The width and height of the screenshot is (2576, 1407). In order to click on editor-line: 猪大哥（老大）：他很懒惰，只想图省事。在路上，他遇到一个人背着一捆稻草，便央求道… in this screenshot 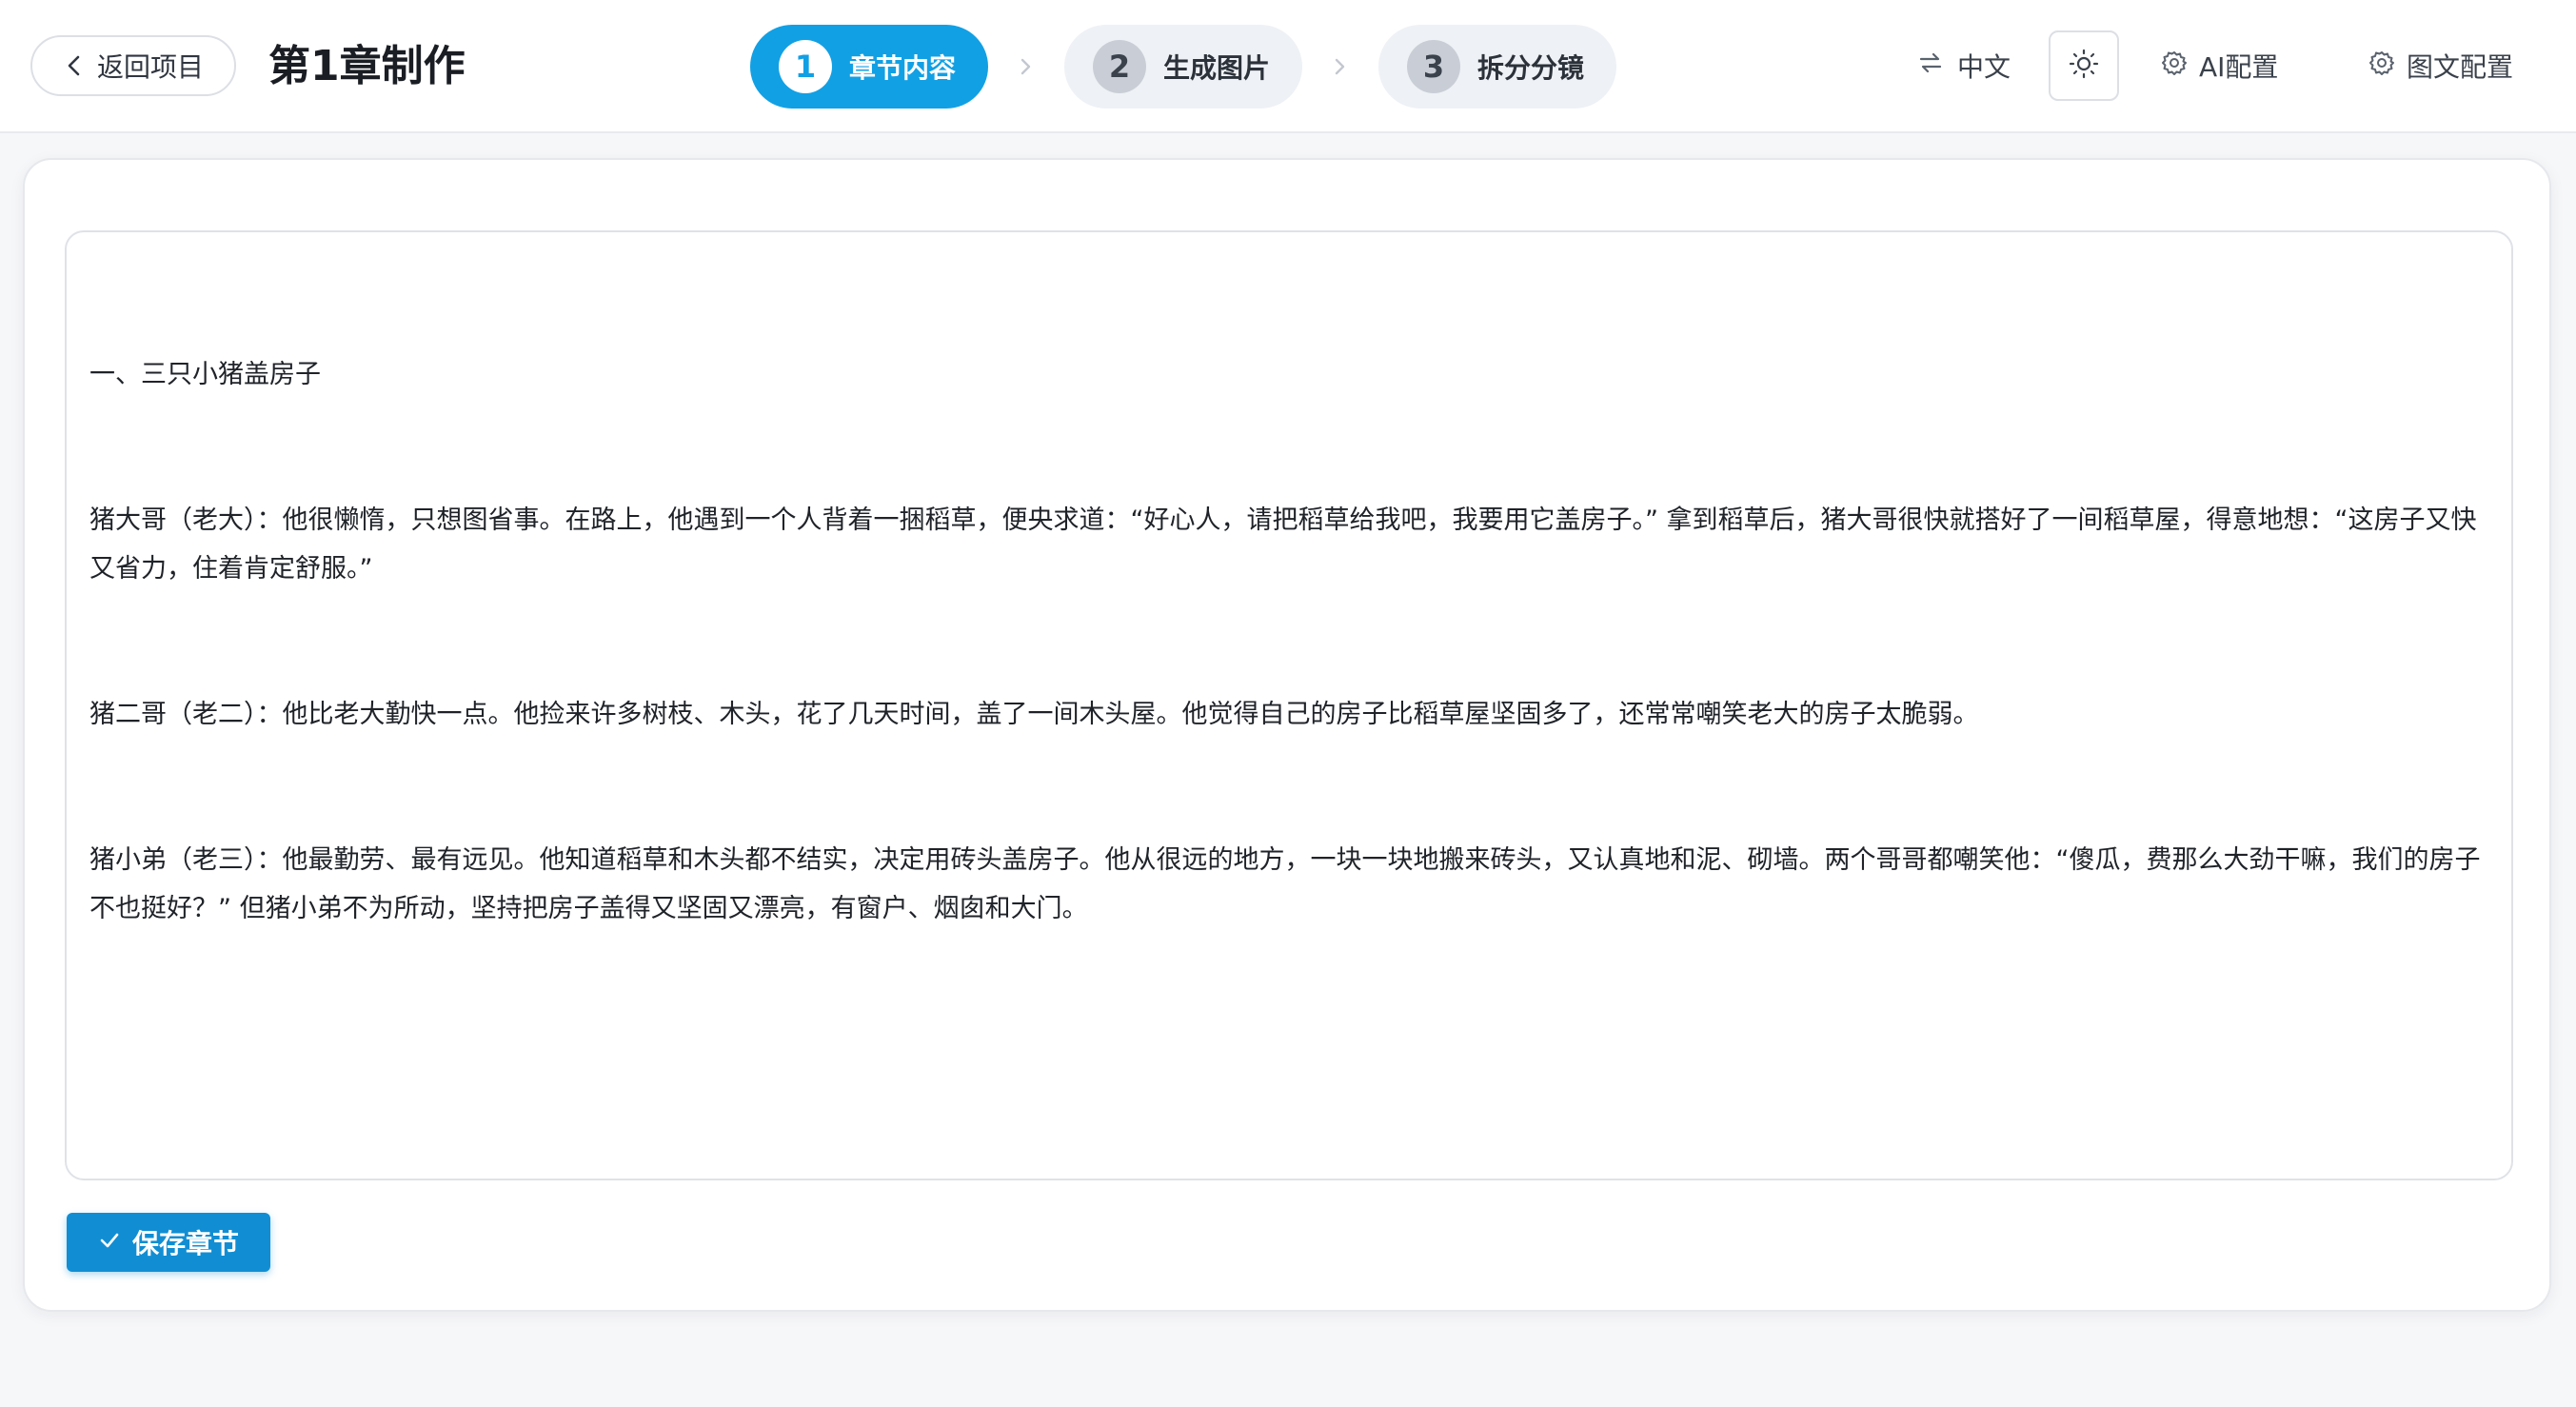, I will do `click(1283, 544)`.